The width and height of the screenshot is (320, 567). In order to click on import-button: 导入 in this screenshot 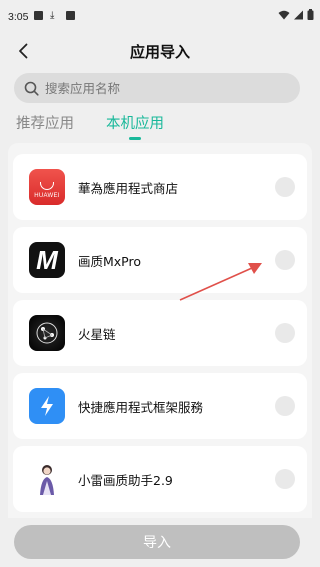, I will do `click(157, 542)`.